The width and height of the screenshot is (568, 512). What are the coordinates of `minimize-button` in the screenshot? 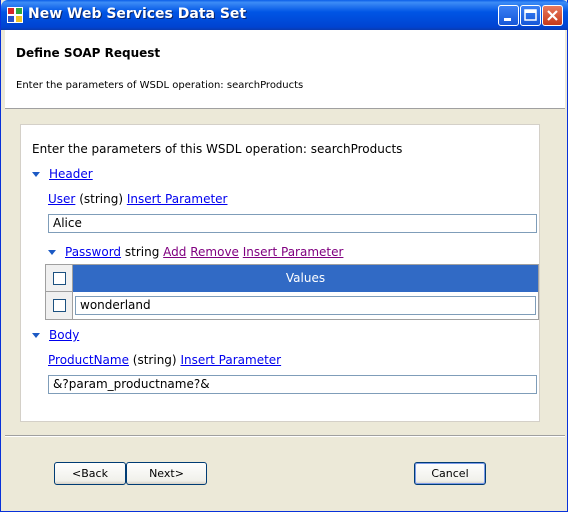 It's located at (508, 15).